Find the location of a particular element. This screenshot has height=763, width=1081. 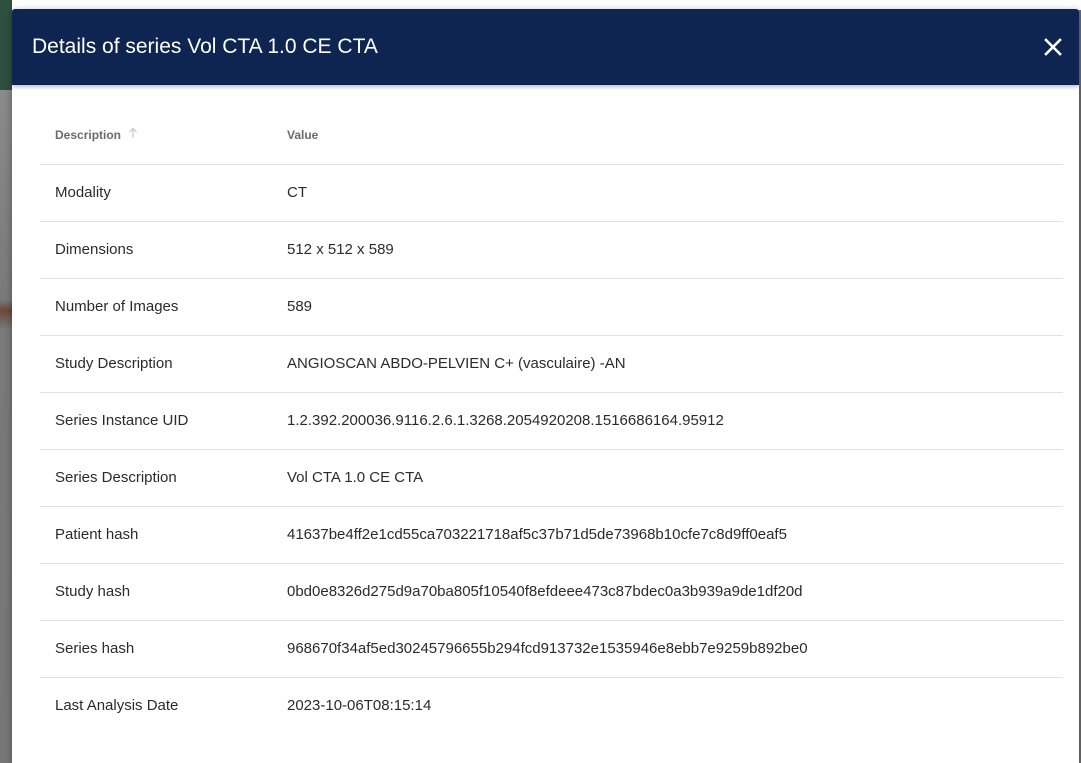

column-header-value: Value is located at coordinates (667, 135).